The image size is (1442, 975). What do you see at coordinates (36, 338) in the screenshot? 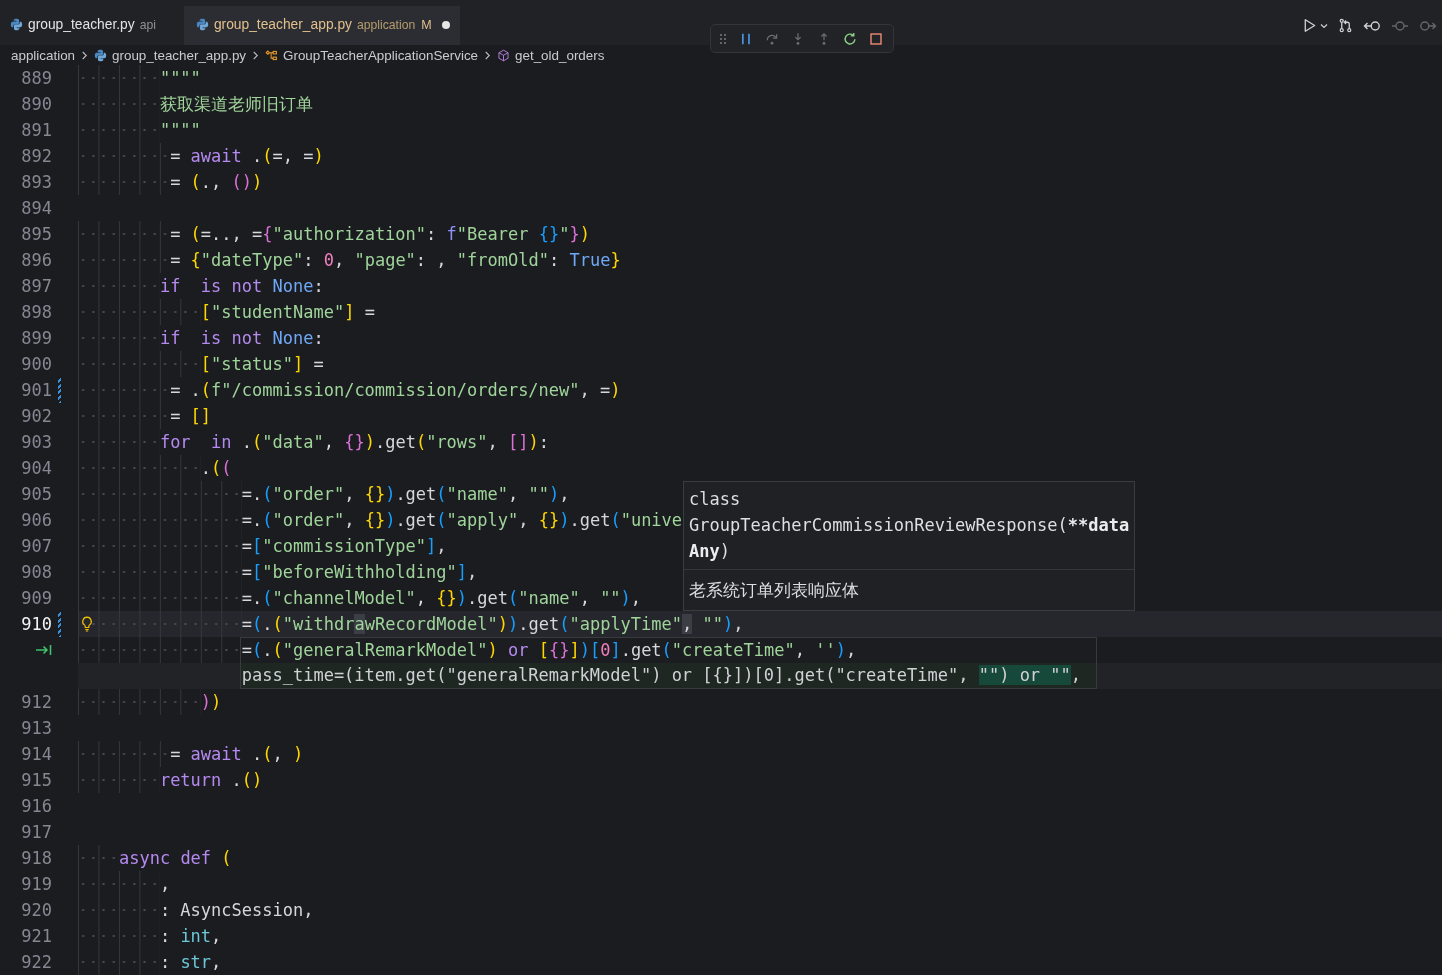
I see `line-number: 899` at bounding box center [36, 338].